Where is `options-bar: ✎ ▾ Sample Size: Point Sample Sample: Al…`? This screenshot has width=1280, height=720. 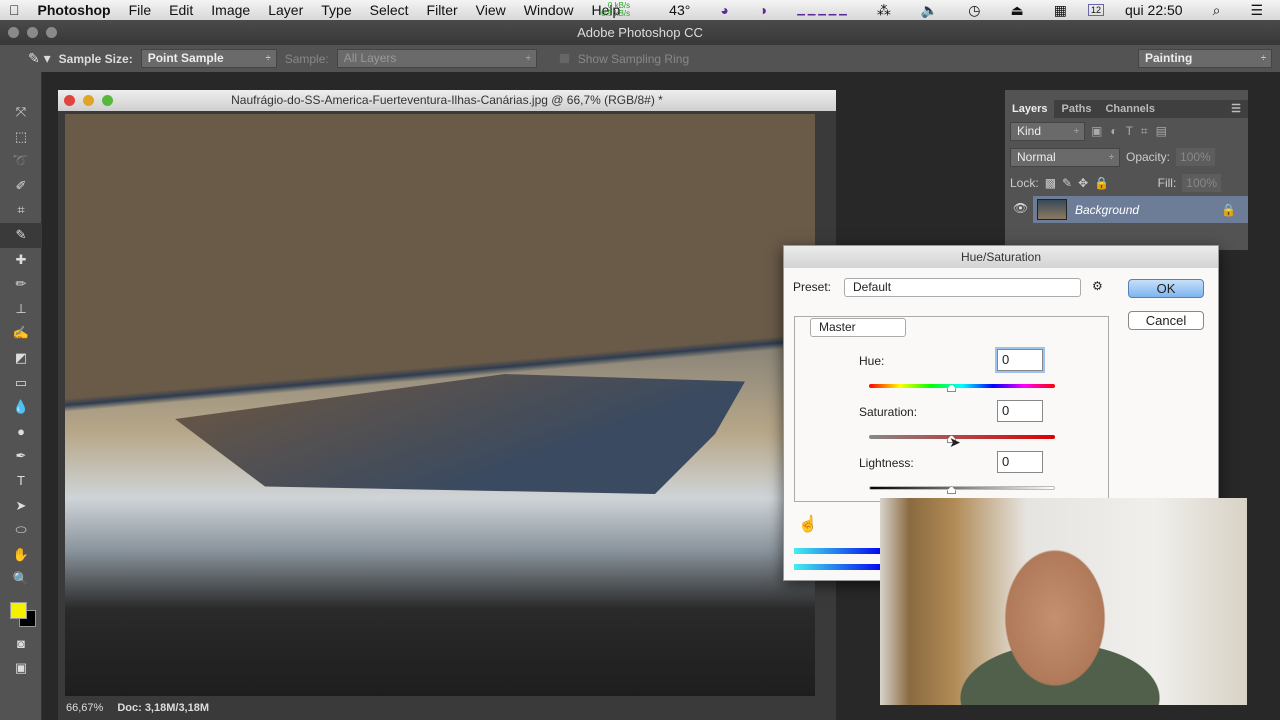
options-bar: ✎ ▾ Sample Size: Point Sample Sample: Al… is located at coordinates (640, 58).